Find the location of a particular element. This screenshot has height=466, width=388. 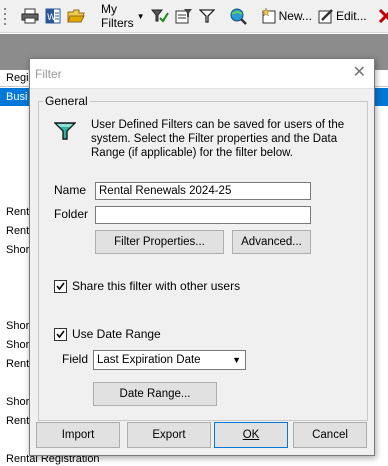

open-folder-button is located at coordinates (76, 16).